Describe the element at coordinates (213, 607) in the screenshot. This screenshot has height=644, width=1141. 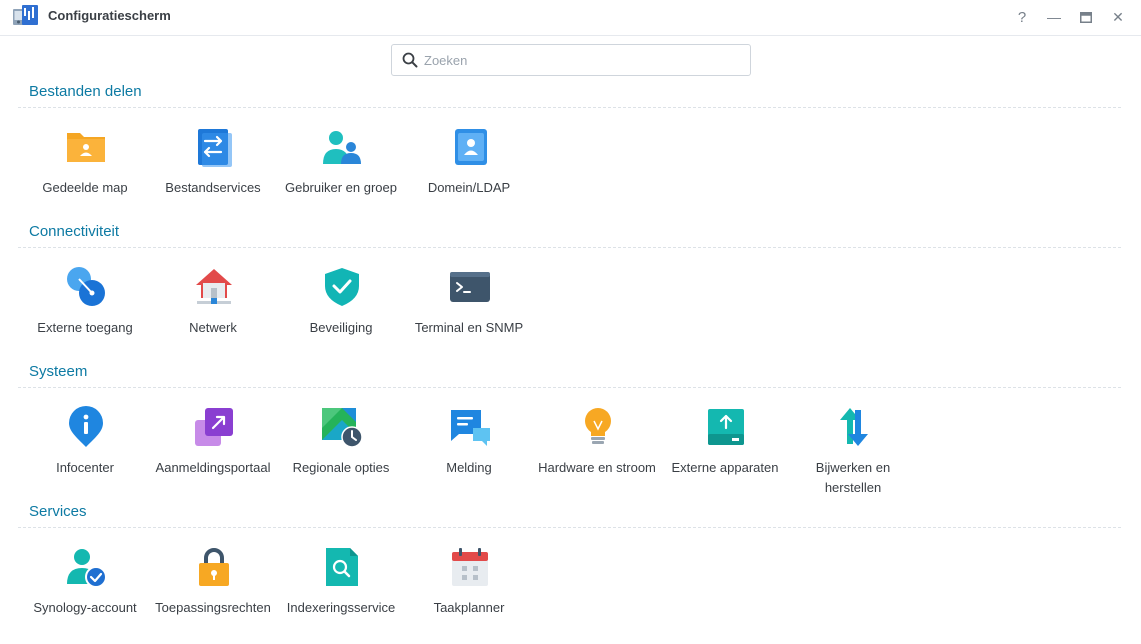
I see `tile-label: Toepassingsrechten` at that location.